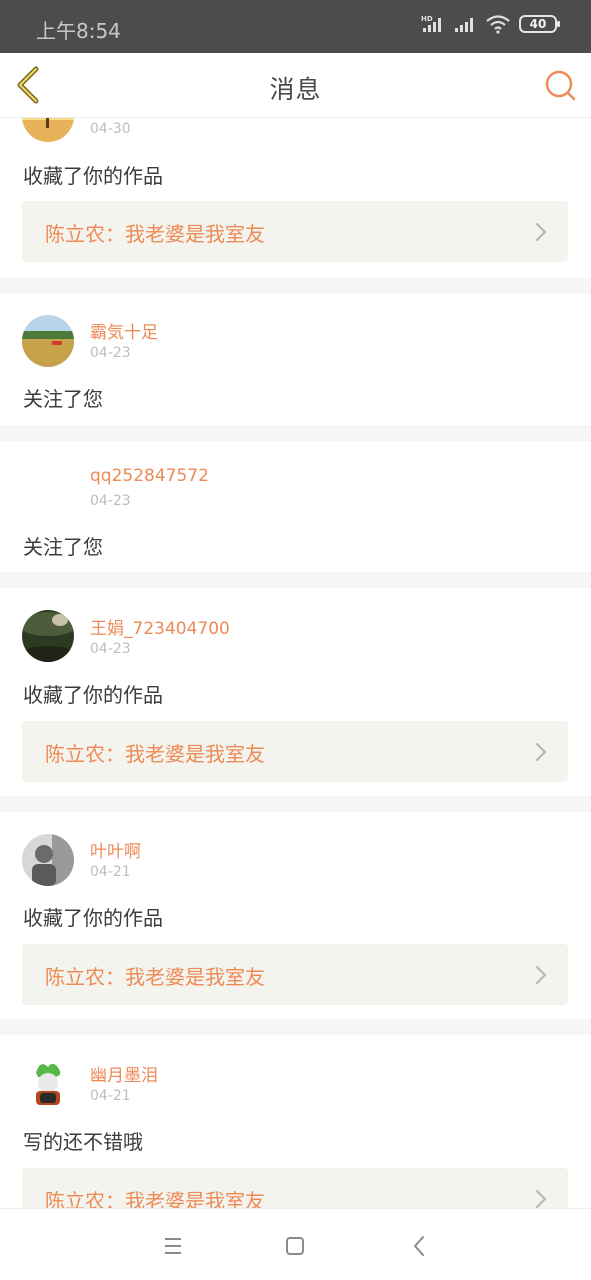  What do you see at coordinates (295, 89) in the screenshot?
I see `page-title: 消息` at bounding box center [295, 89].